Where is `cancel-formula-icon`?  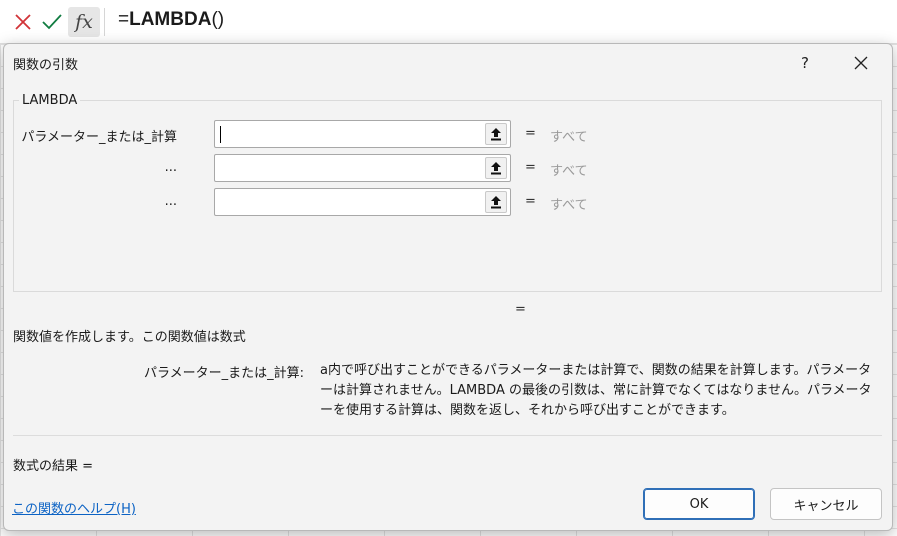
cancel-formula-icon is located at coordinates (23, 22).